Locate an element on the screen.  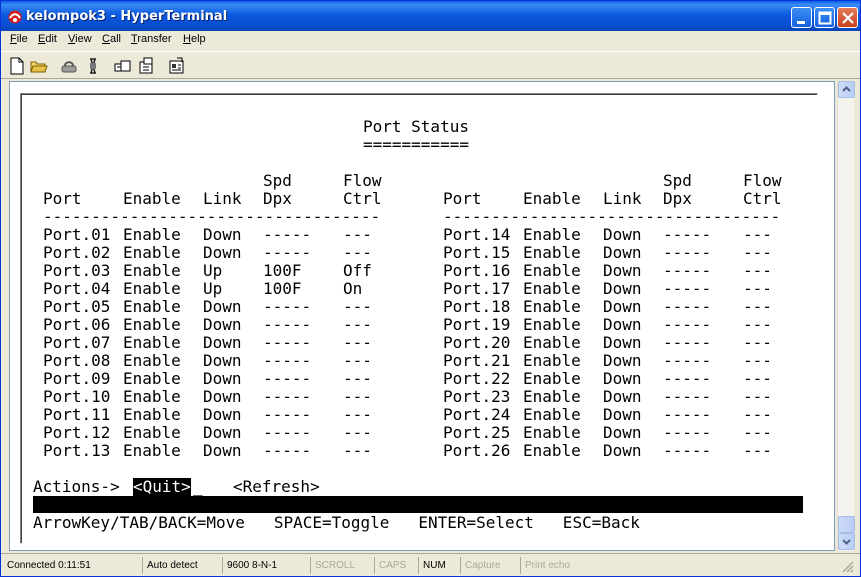
cell-port-left: Port.13 is located at coordinates (77, 450).